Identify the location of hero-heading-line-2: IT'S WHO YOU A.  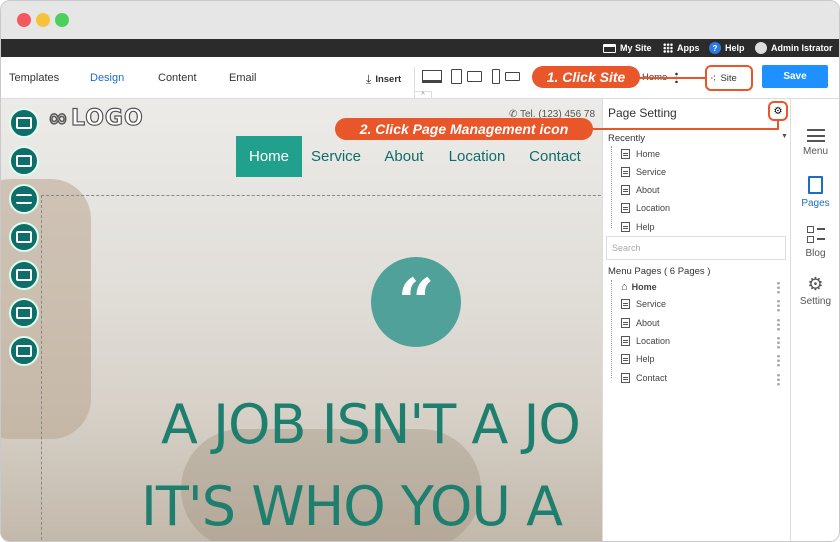
(301, 506).